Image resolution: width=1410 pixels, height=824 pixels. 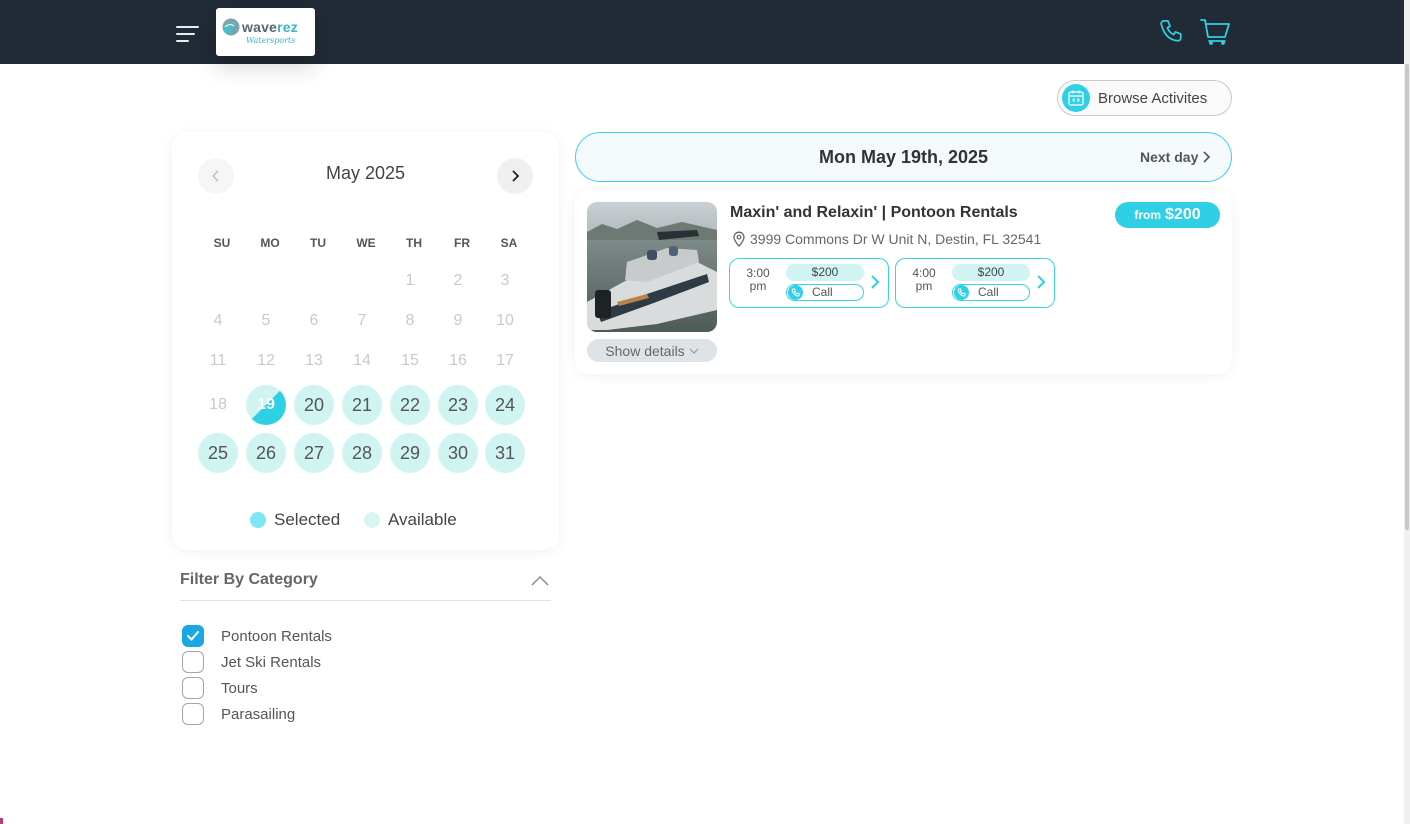 What do you see at coordinates (249, 579) in the screenshot?
I see `filter-title: Filter By Category` at bounding box center [249, 579].